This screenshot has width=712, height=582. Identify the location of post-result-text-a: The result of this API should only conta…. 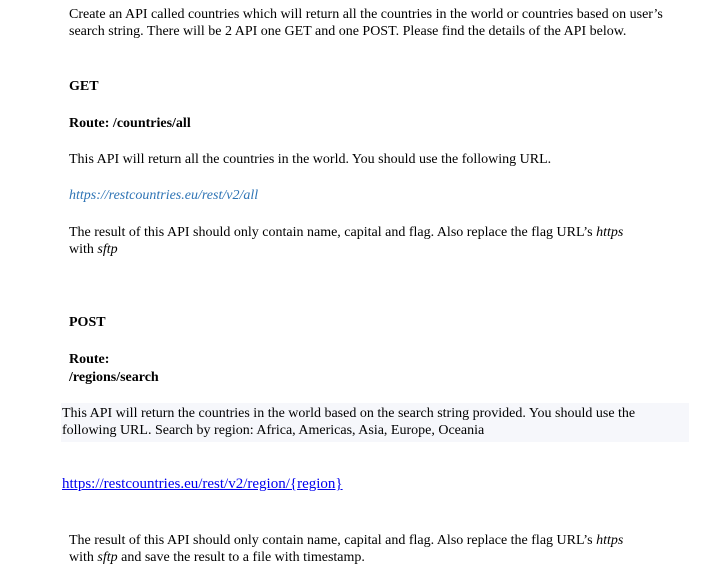
(333, 540).